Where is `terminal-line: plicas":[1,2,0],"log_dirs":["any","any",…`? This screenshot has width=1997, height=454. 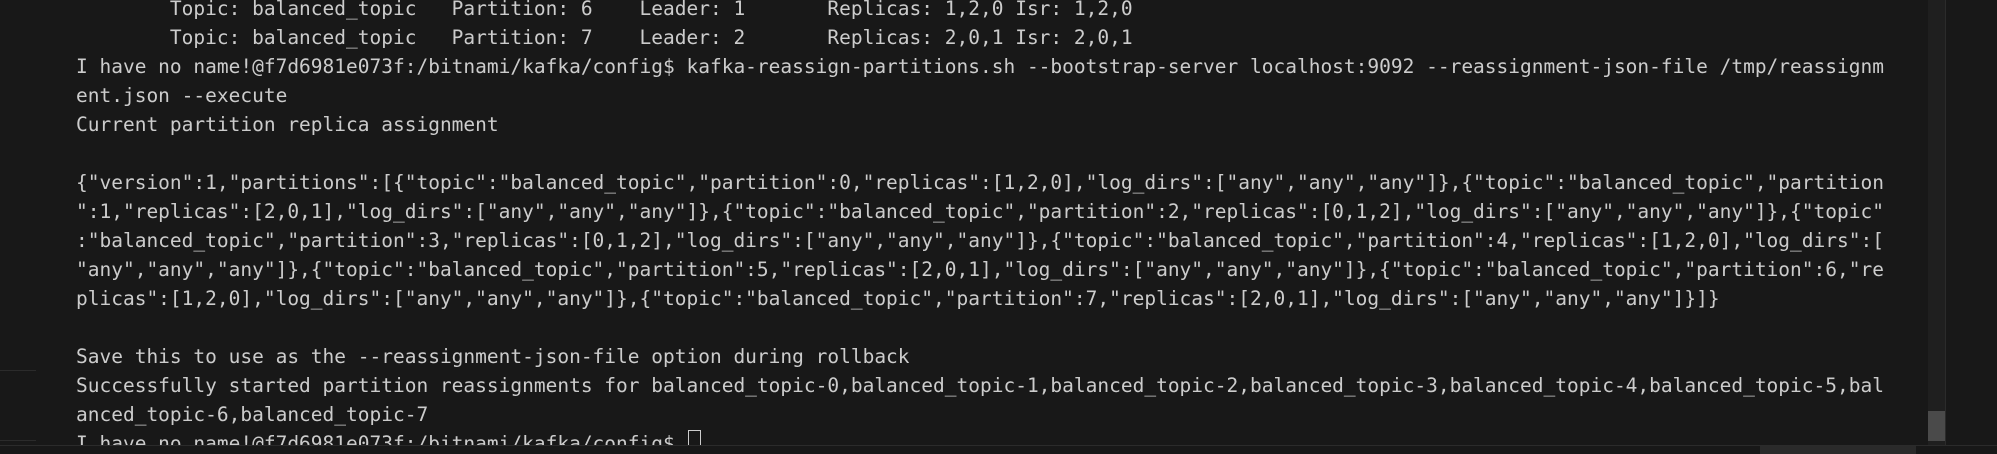 terminal-line: plicas":[1,2,0],"log_dirs":["any","any",… is located at coordinates (898, 298).